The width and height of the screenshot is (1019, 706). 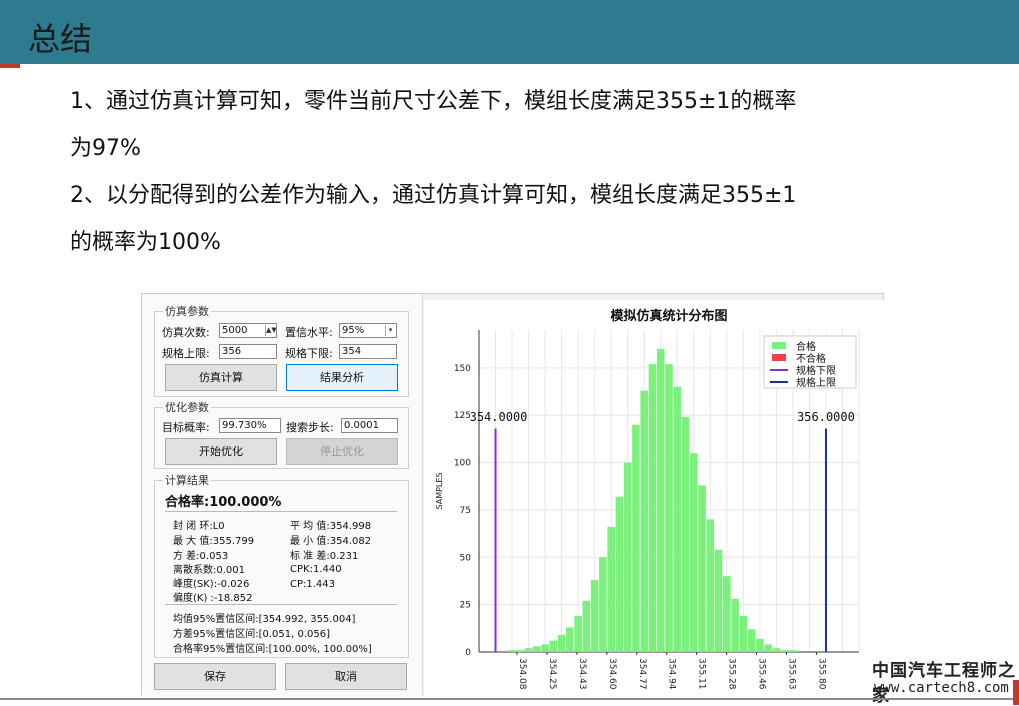 I want to click on spin-icon: ▲▼, so click(x=270, y=330).